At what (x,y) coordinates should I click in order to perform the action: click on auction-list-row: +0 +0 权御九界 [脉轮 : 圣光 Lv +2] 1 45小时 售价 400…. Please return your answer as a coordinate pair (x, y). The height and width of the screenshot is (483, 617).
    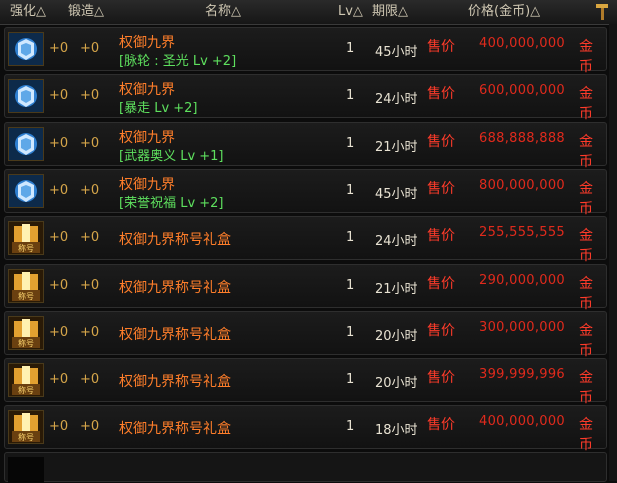
    Looking at the image, I should click on (305, 51).